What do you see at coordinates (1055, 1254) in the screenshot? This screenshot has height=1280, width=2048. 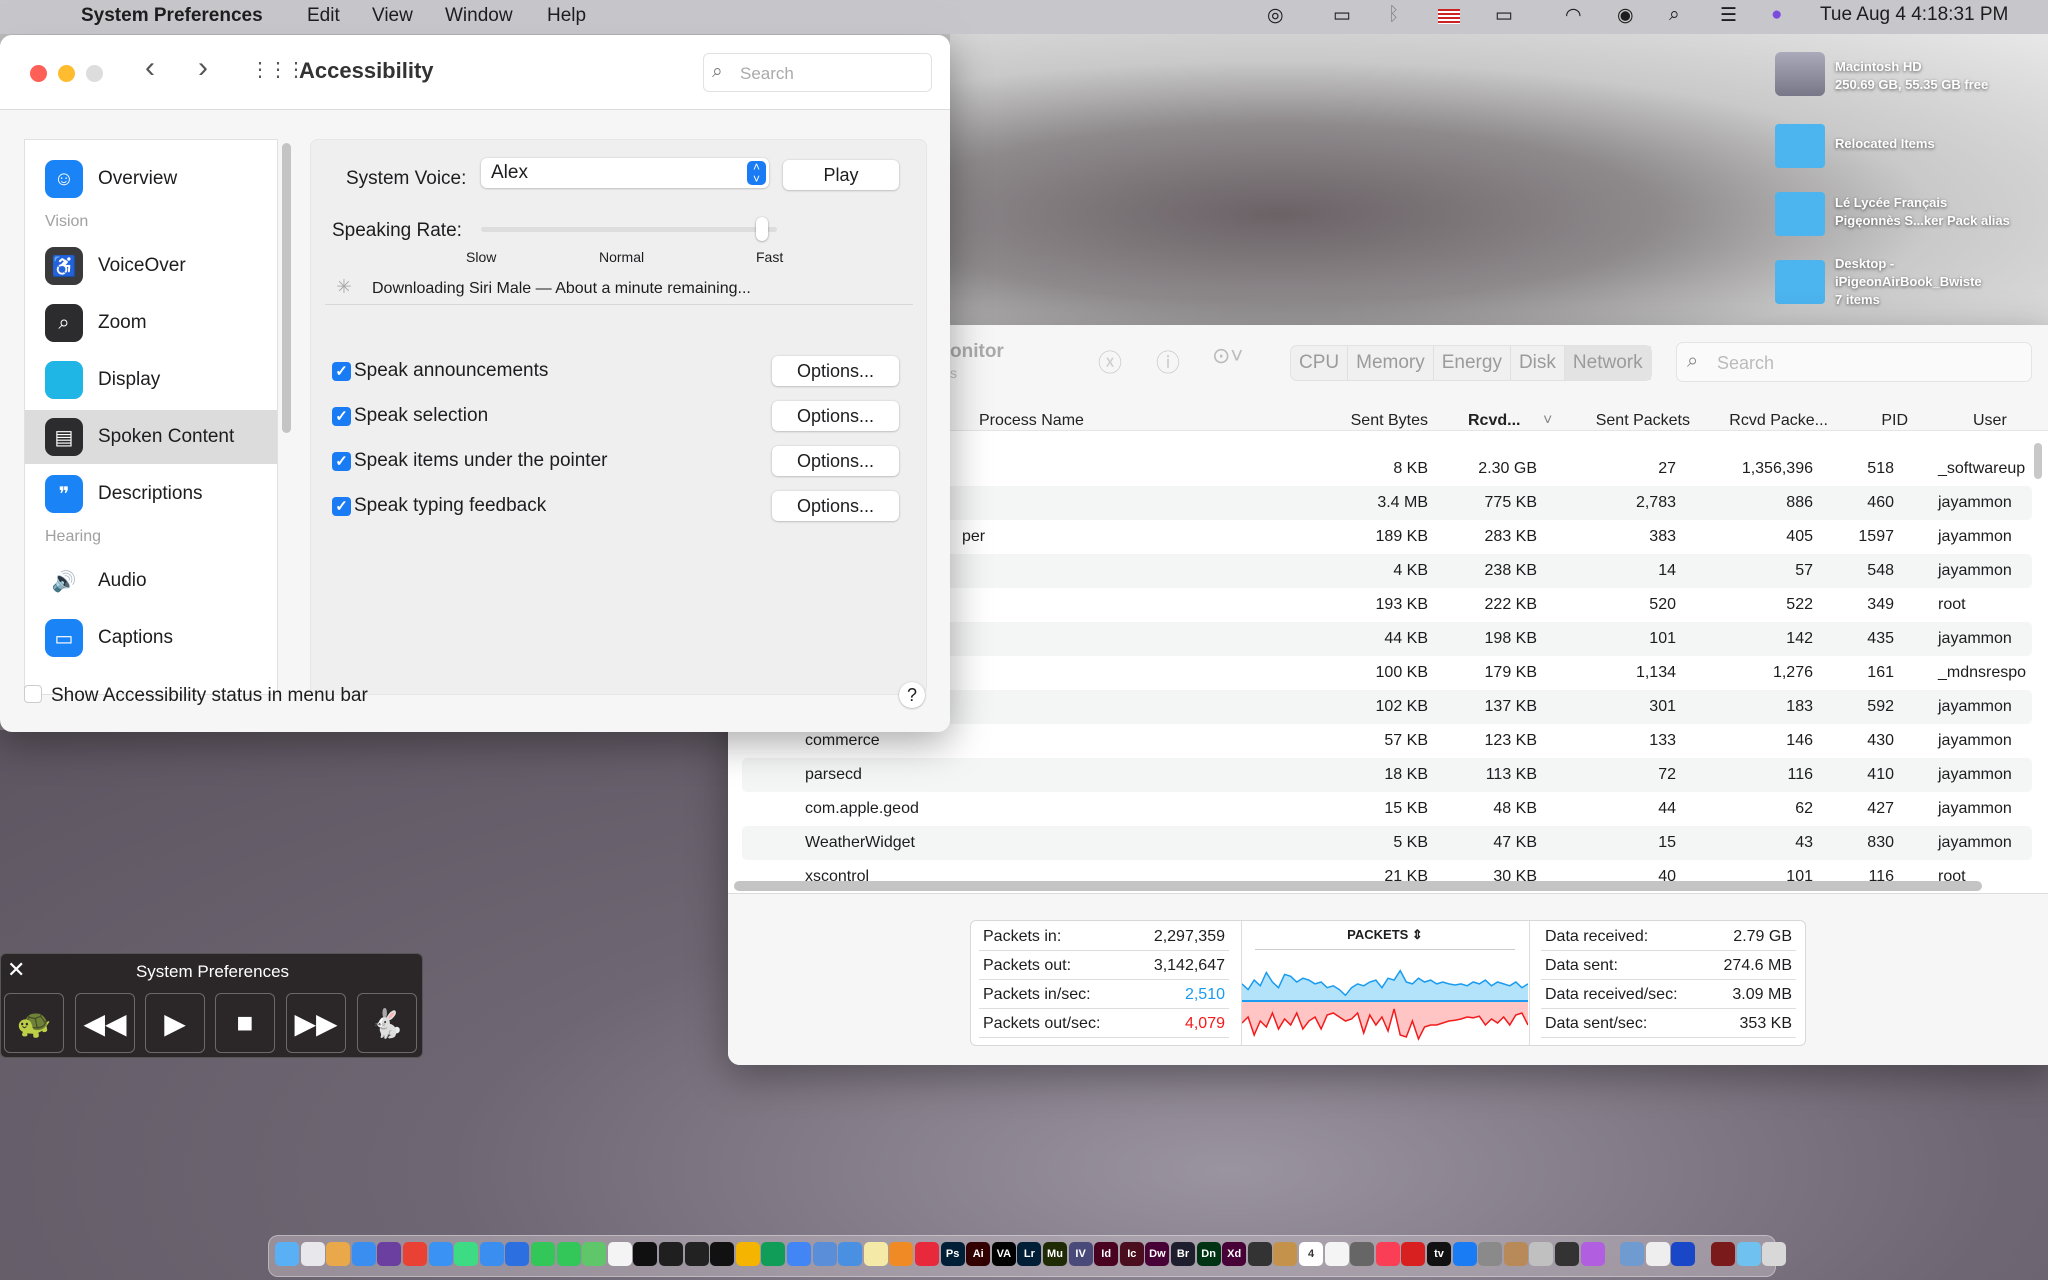 I see `dock-app-icon: Mu` at bounding box center [1055, 1254].